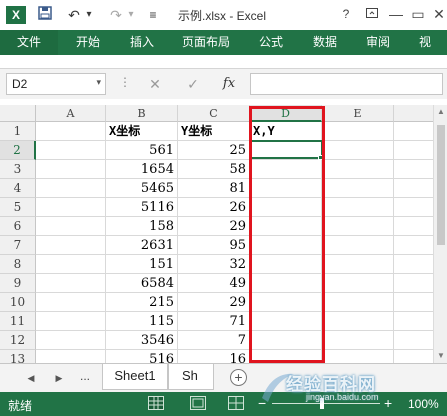  What do you see at coordinates (18, 356) in the screenshot?
I see `row-header: 13` at bounding box center [18, 356].